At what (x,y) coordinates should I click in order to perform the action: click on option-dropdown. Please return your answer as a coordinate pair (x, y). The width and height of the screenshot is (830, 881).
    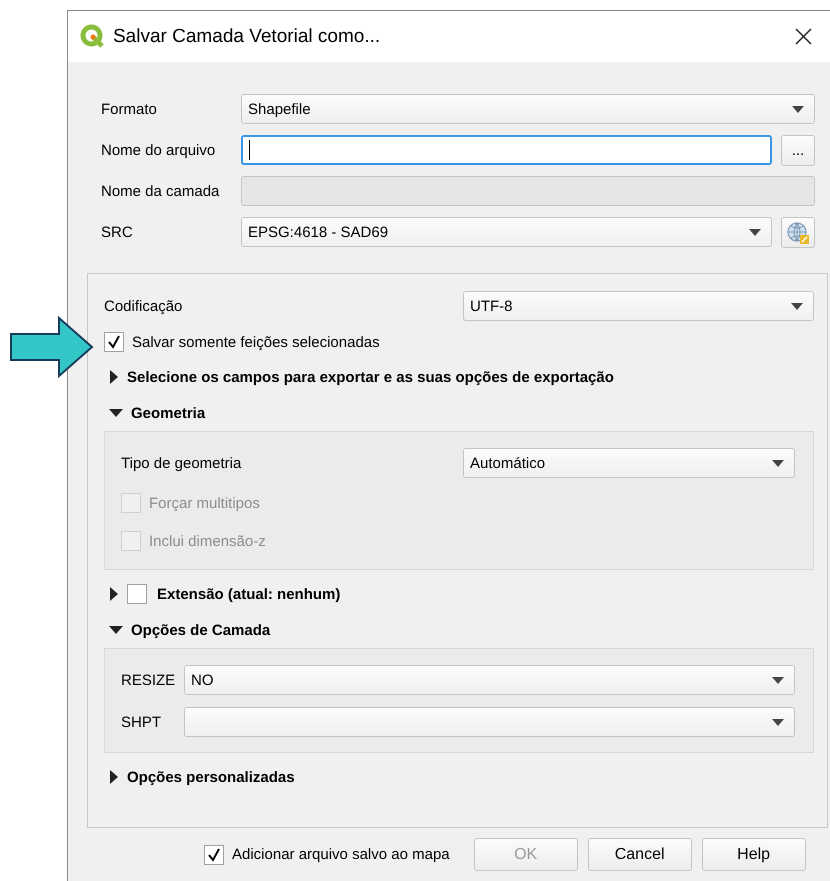
    Looking at the image, I should click on (489, 722).